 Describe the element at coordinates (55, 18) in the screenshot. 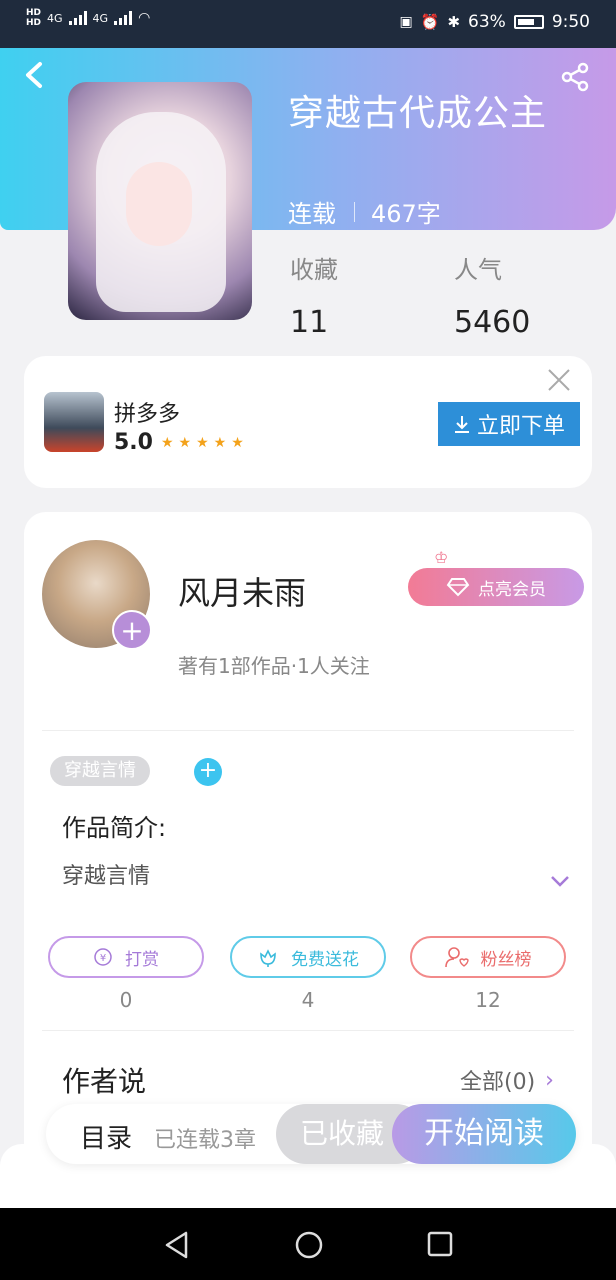

I see `net1-label: 4G` at that location.